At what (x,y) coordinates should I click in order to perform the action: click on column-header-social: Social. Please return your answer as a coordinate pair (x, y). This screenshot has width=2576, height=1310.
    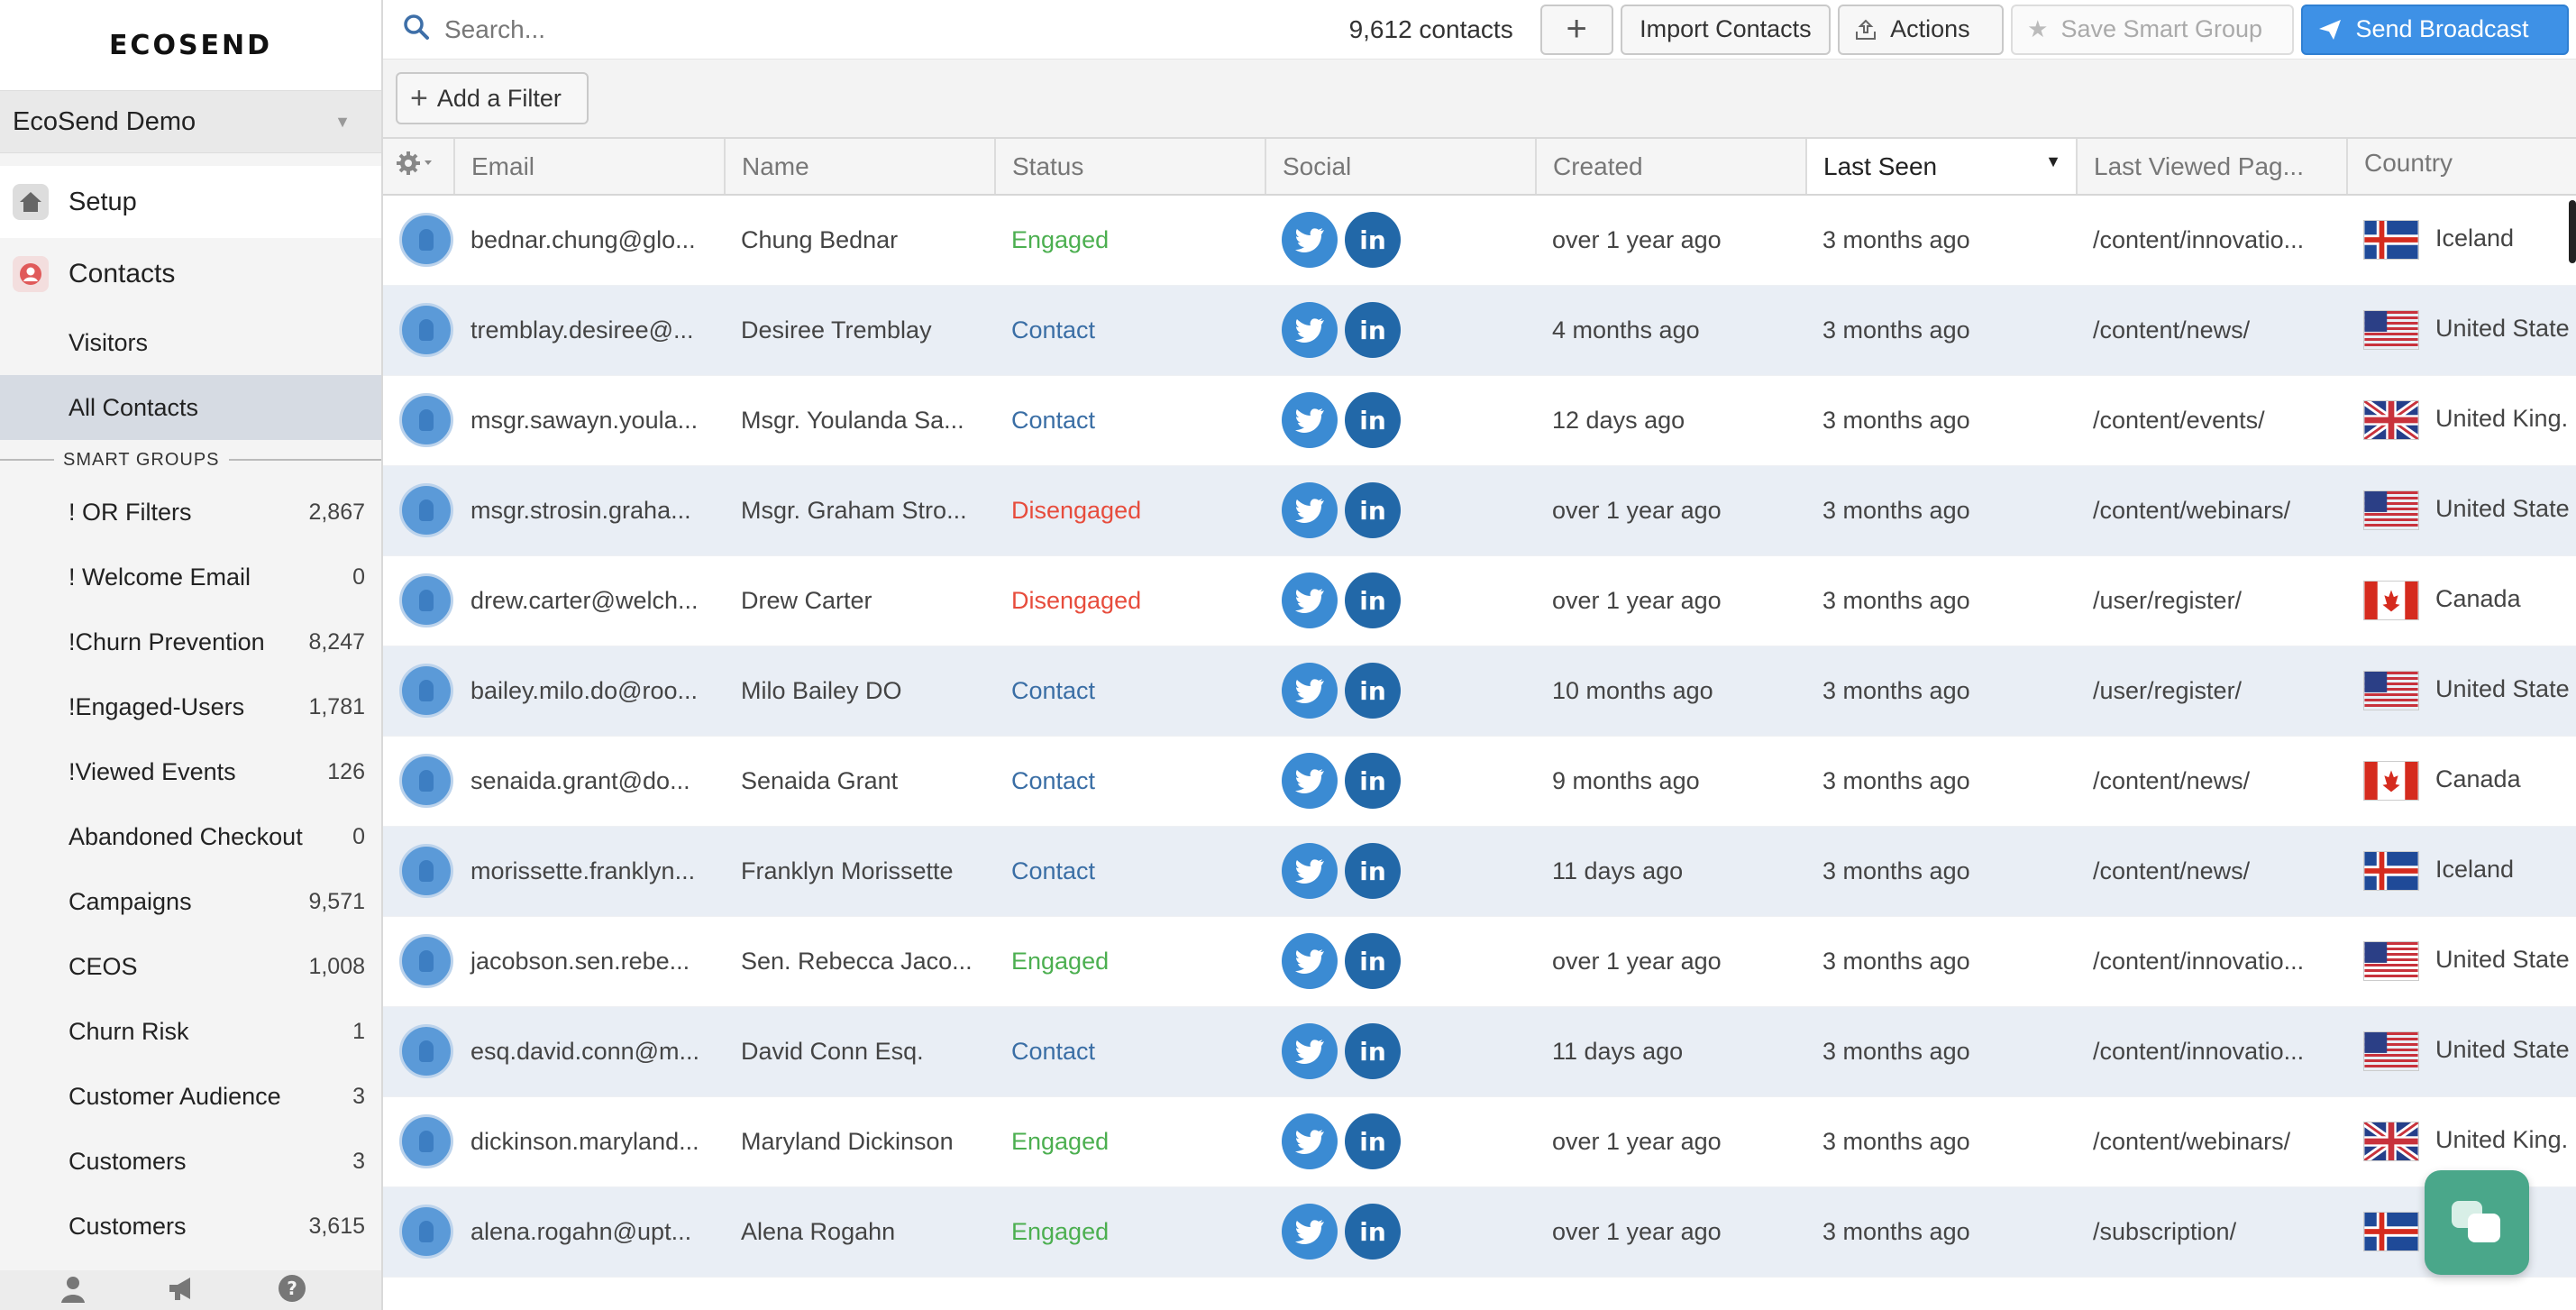
    Looking at the image, I should click on (1401, 167).